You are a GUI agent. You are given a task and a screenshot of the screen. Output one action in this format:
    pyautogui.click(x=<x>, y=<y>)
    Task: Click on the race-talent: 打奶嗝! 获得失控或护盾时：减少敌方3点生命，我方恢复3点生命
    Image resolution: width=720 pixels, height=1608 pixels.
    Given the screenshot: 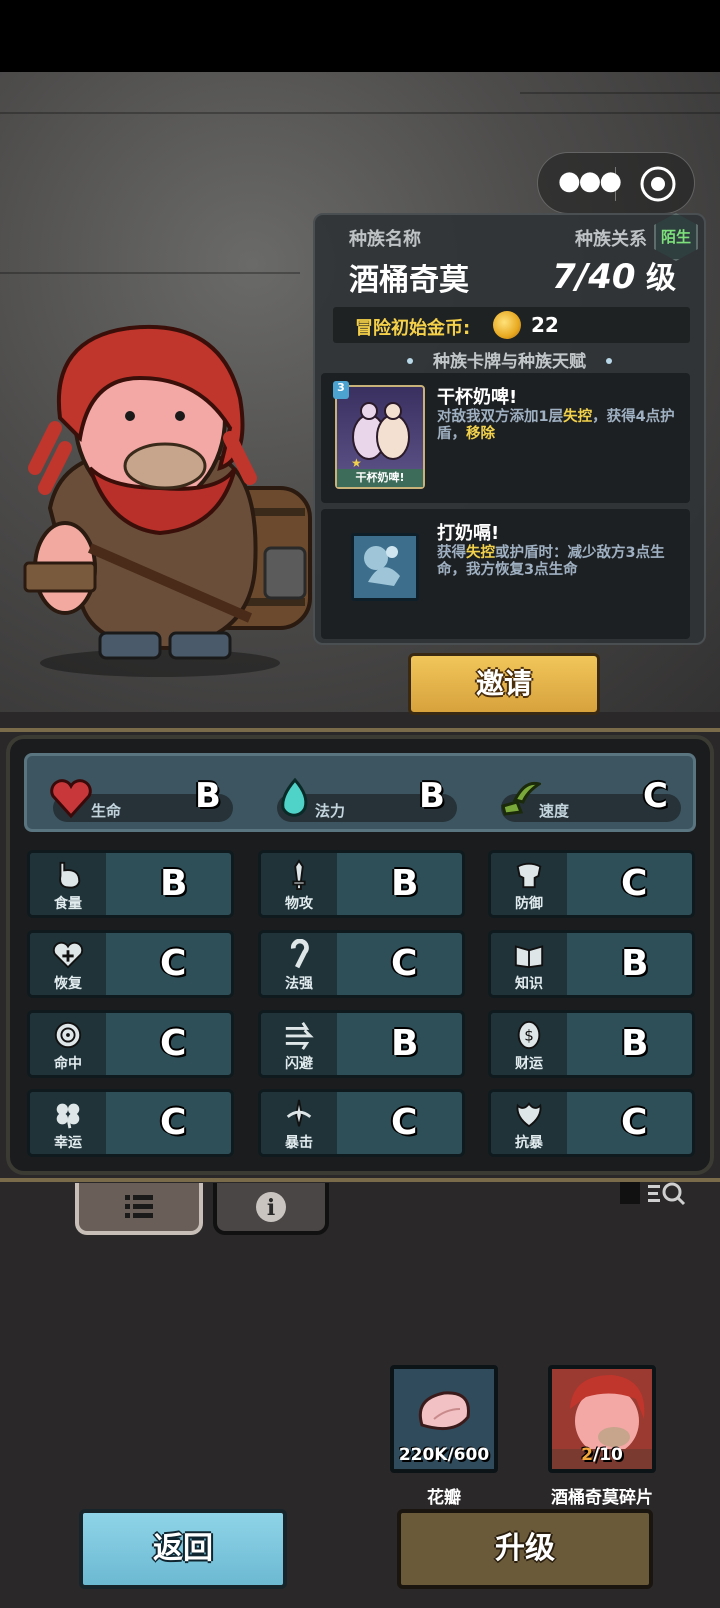 What is the action you would take?
    pyautogui.click(x=505, y=574)
    